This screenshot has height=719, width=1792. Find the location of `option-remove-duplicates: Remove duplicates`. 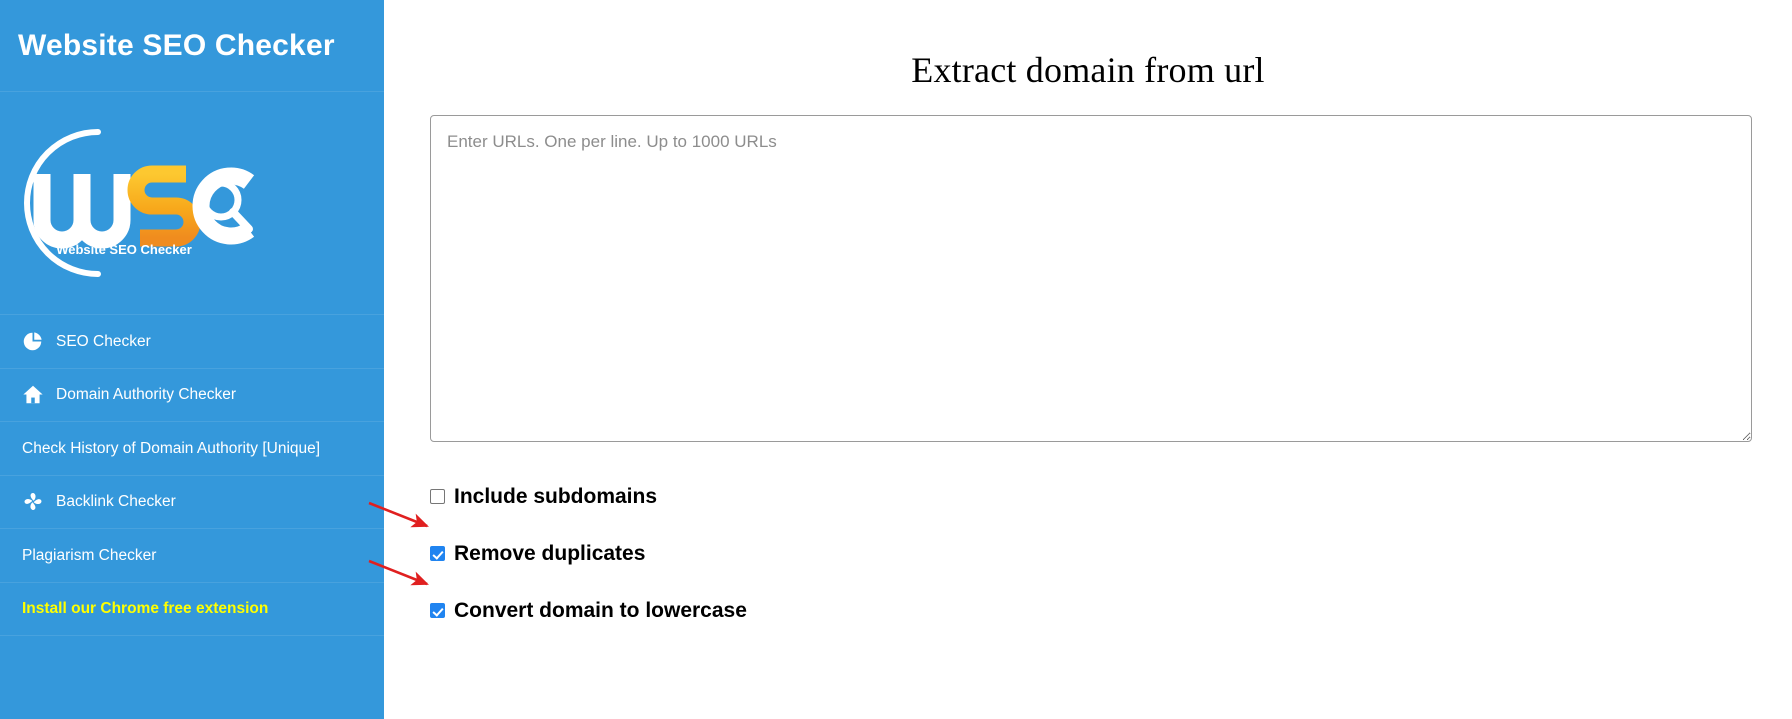

option-remove-duplicates: Remove duplicates is located at coordinates (1111, 553).